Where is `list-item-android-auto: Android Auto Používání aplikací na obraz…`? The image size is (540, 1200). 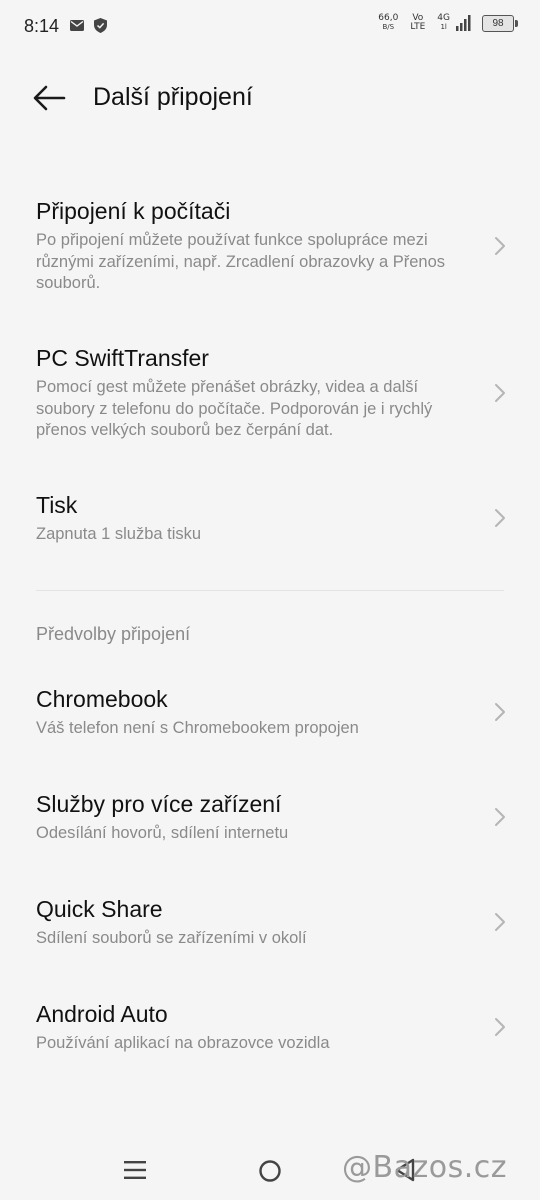
list-item-android-auto: Android Auto Používání aplikací na obraz… is located at coordinates (270, 1036).